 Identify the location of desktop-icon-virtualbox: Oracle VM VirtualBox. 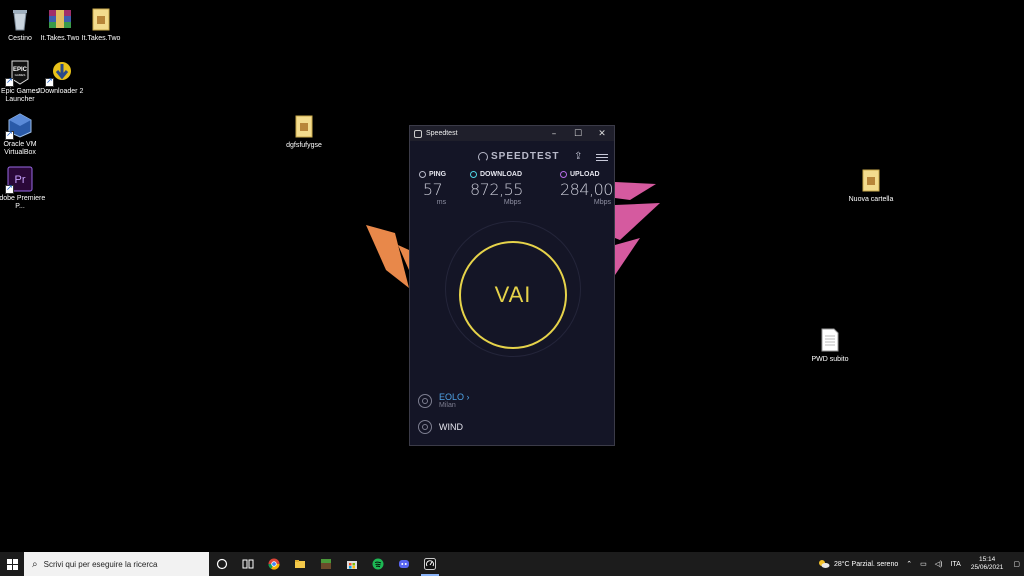
(24, 134).